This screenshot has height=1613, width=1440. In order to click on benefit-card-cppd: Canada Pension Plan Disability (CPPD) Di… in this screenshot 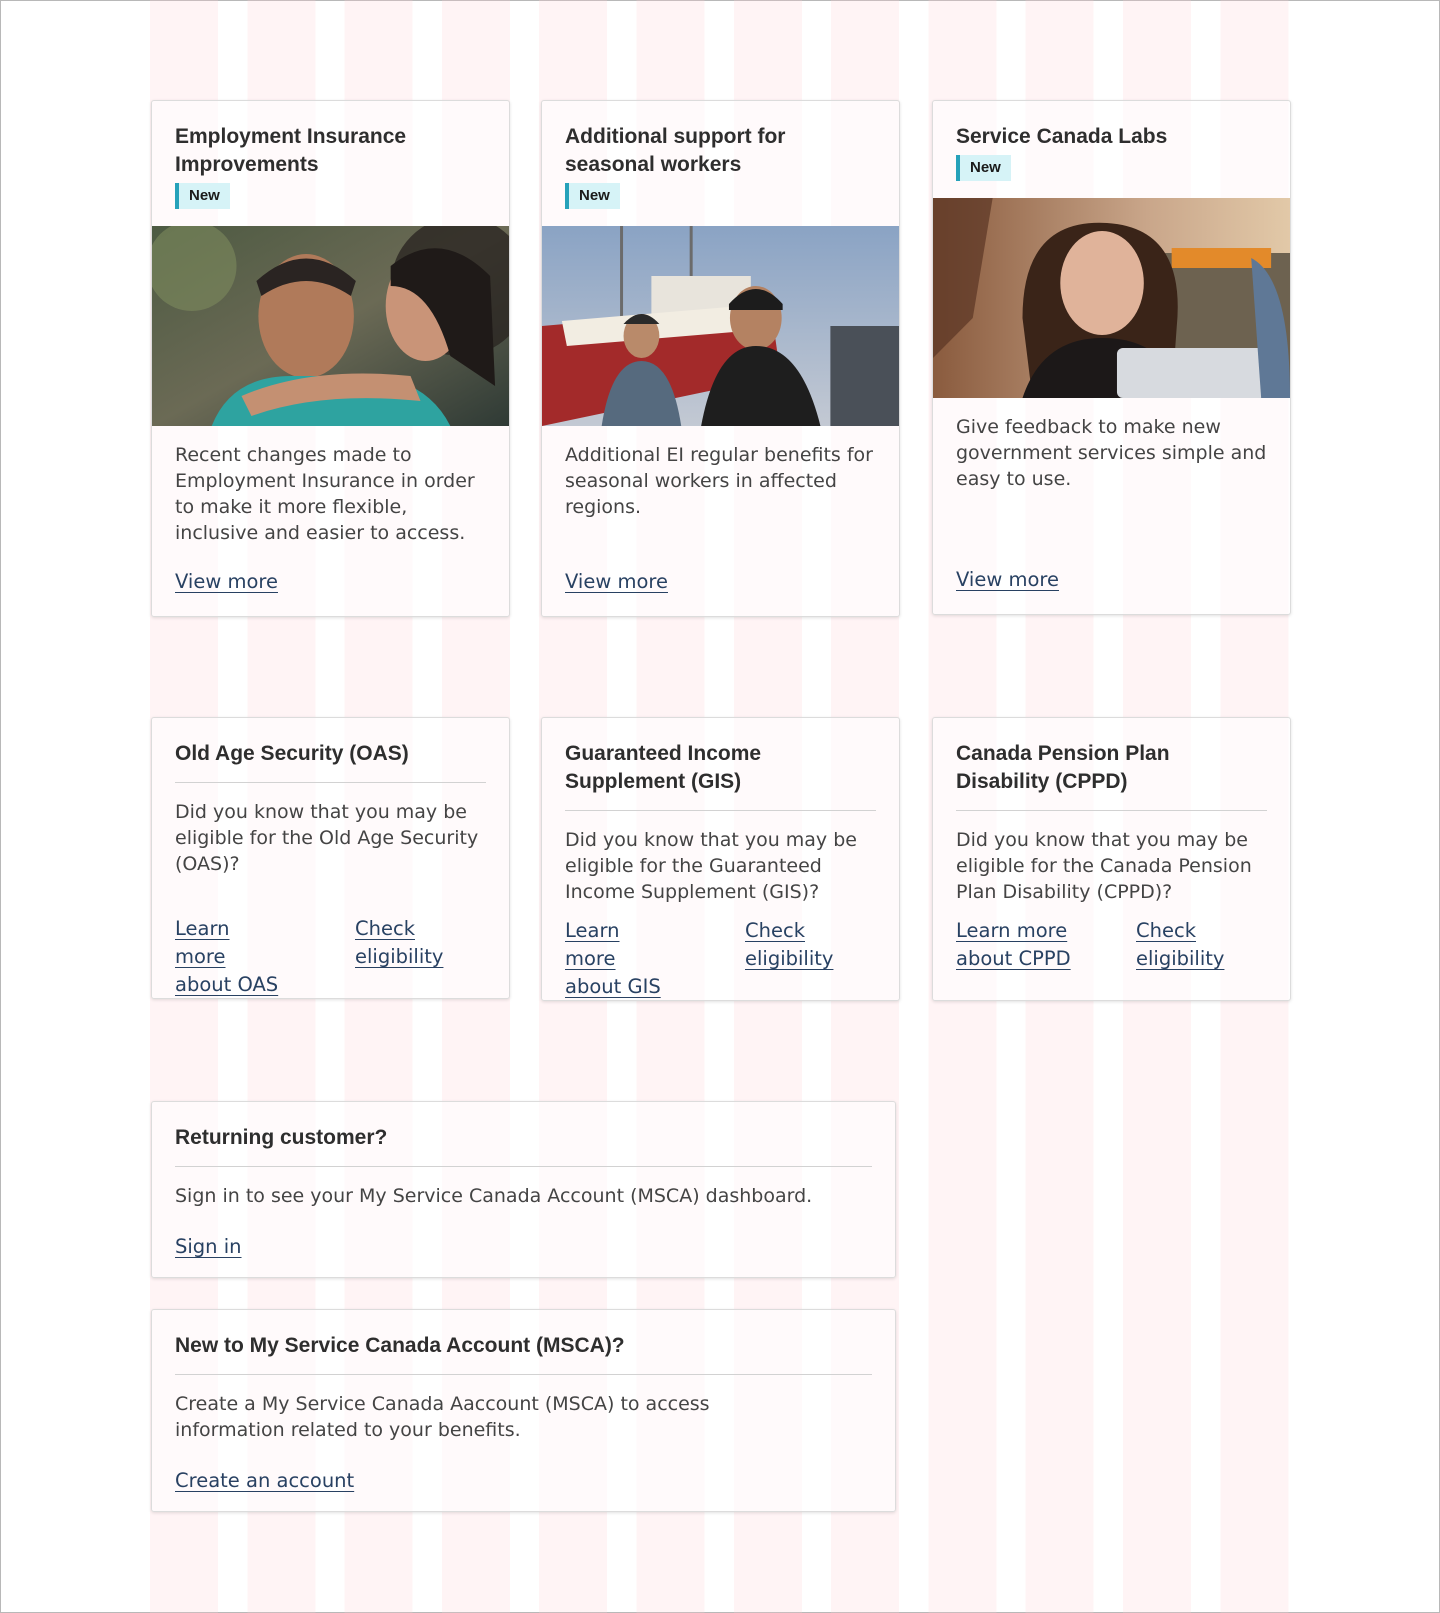, I will do `click(1111, 859)`.